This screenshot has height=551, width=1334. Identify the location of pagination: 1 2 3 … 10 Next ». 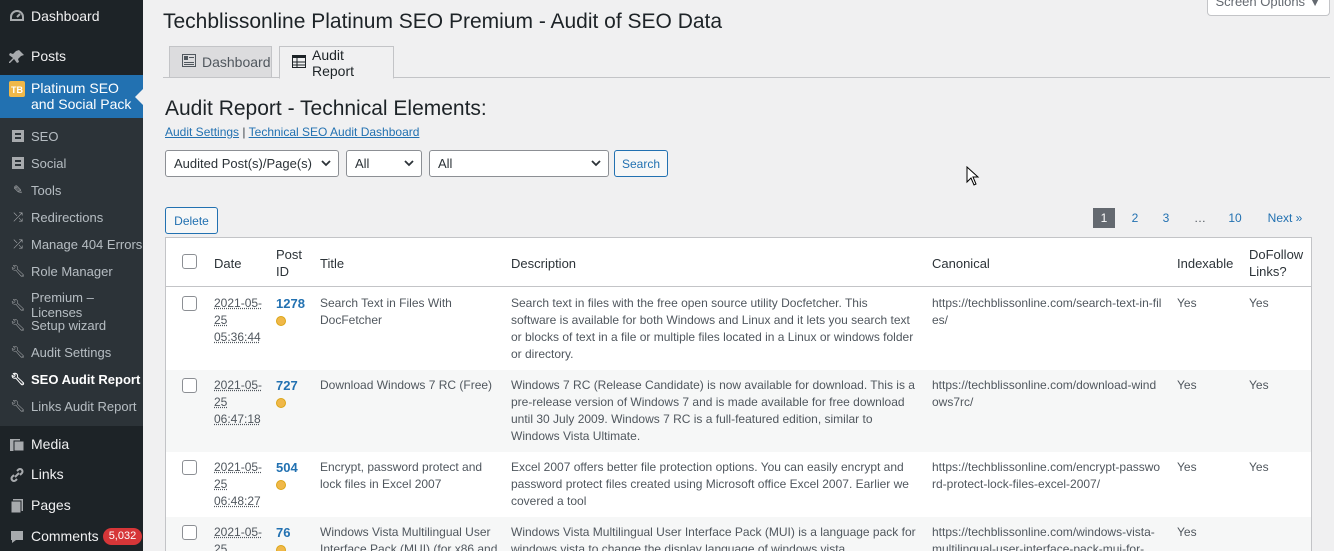
(1208, 218).